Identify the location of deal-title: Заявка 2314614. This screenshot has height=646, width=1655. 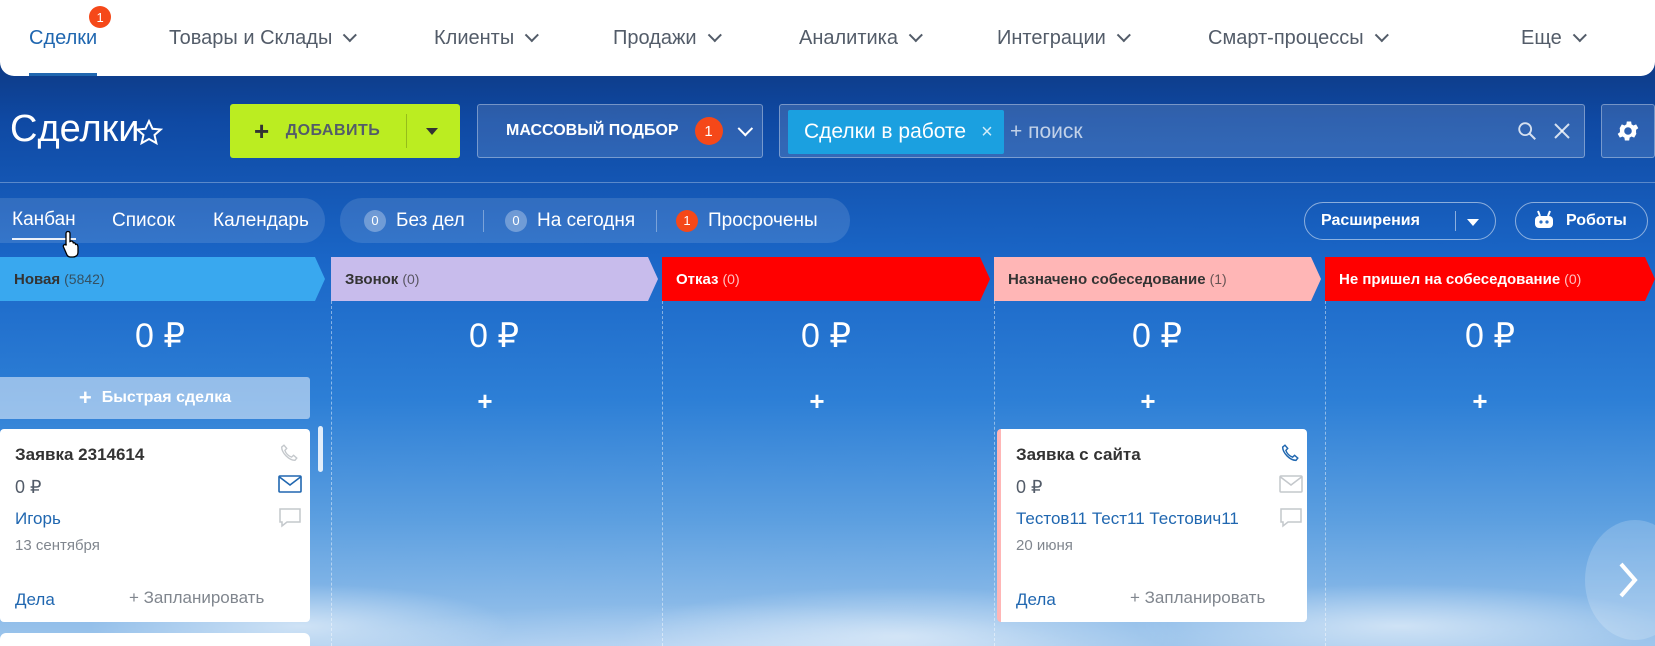
(79, 455).